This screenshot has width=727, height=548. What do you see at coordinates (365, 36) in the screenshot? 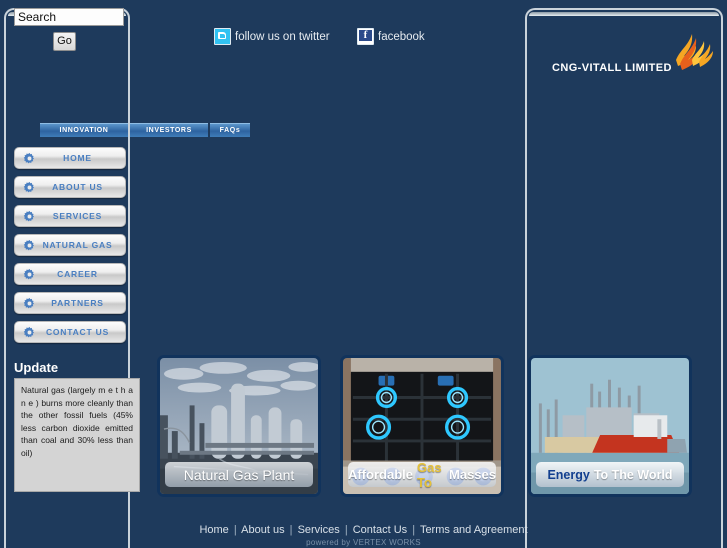
I see `facebook-icon` at bounding box center [365, 36].